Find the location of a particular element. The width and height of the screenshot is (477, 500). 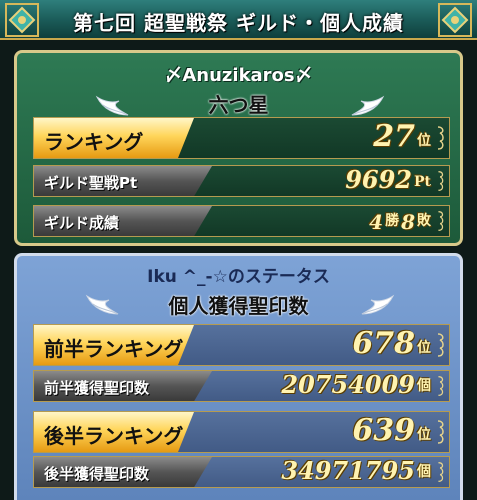

second-half-ranking-unit: 位 is located at coordinates (424, 435).